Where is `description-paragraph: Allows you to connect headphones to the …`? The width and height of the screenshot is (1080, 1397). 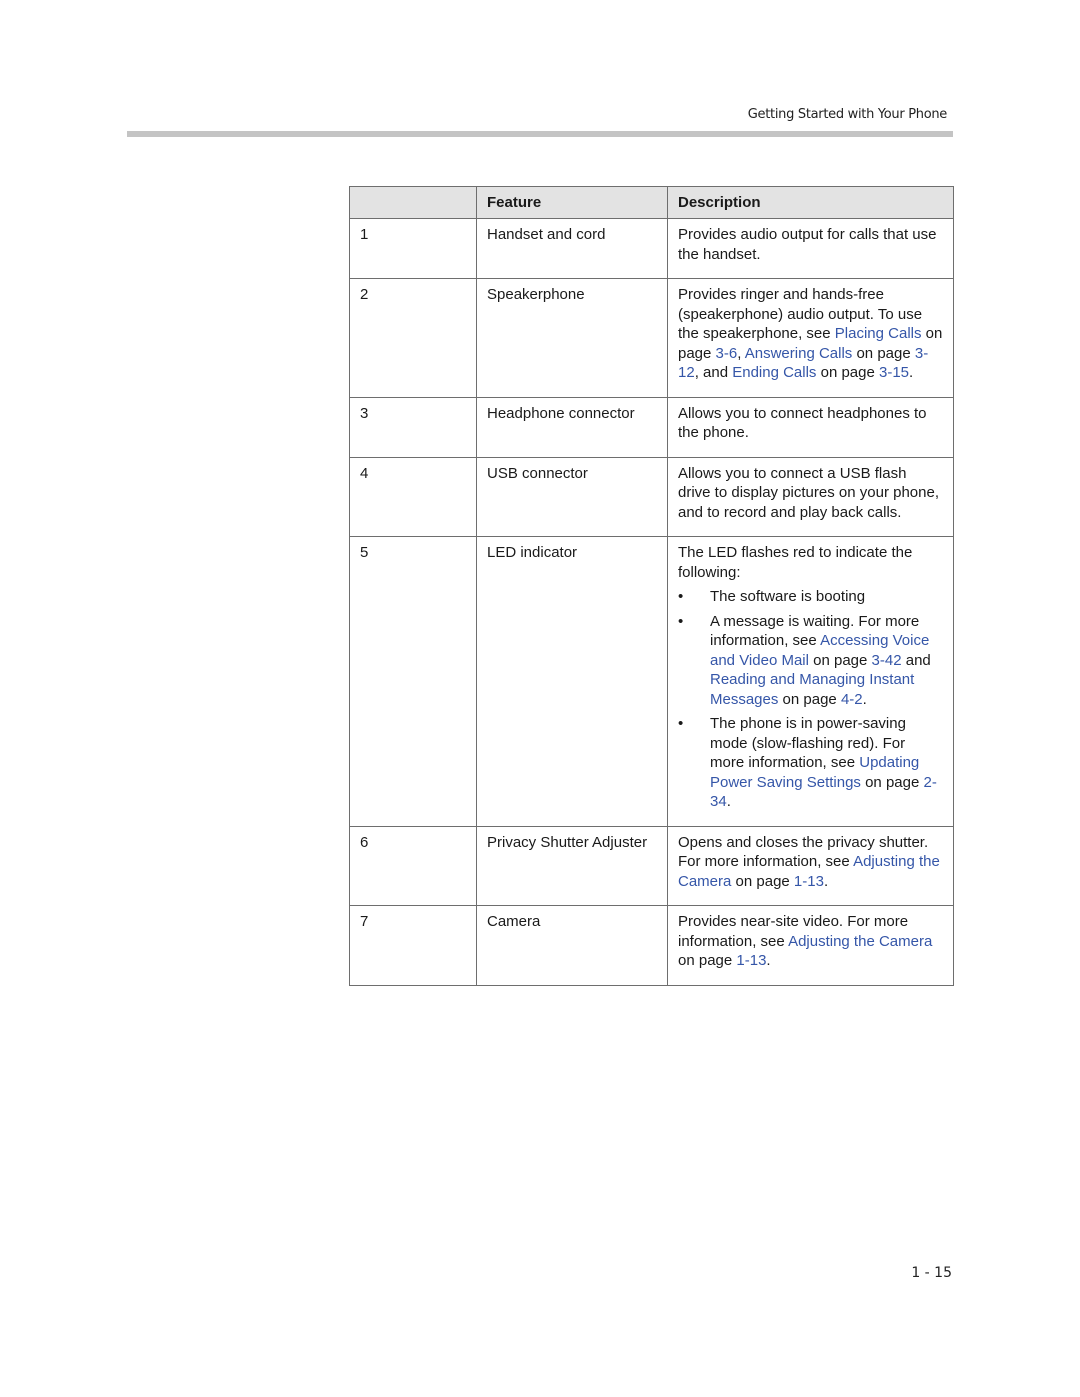 description-paragraph: Allows you to connect headphones to the … is located at coordinates (810, 423).